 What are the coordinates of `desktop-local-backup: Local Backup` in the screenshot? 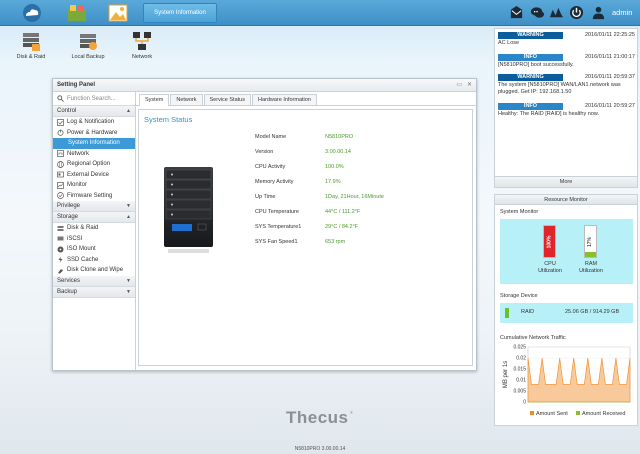 It's located at (88, 45).